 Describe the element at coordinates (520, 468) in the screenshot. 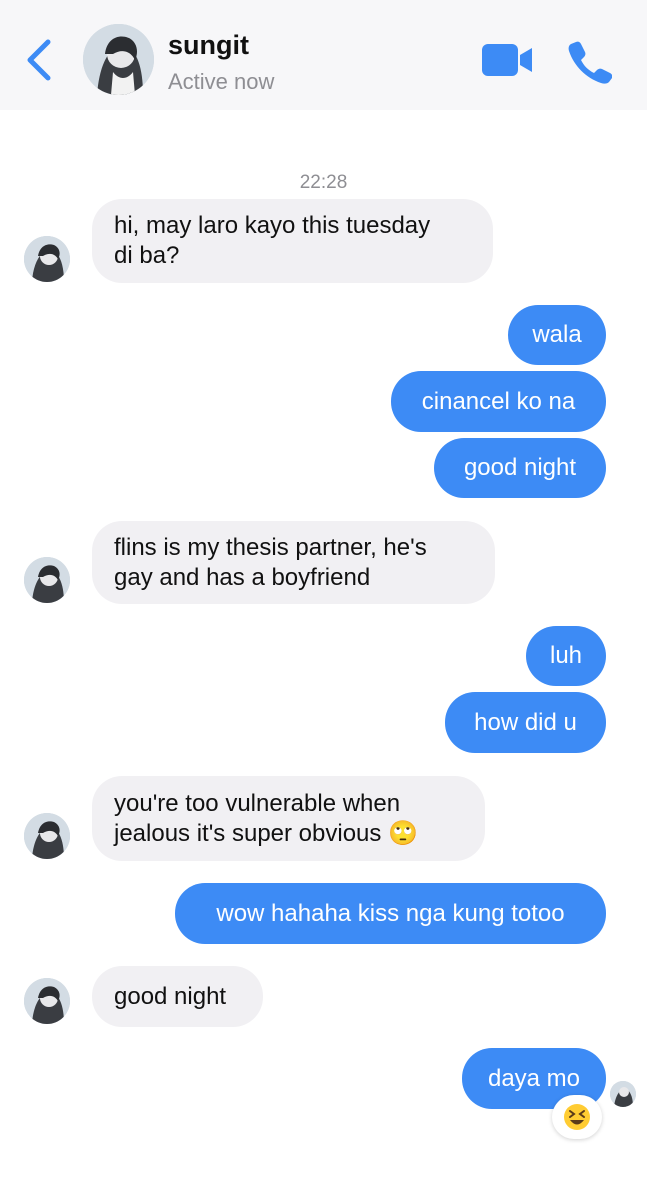

I see `outgoing-message: good night` at that location.